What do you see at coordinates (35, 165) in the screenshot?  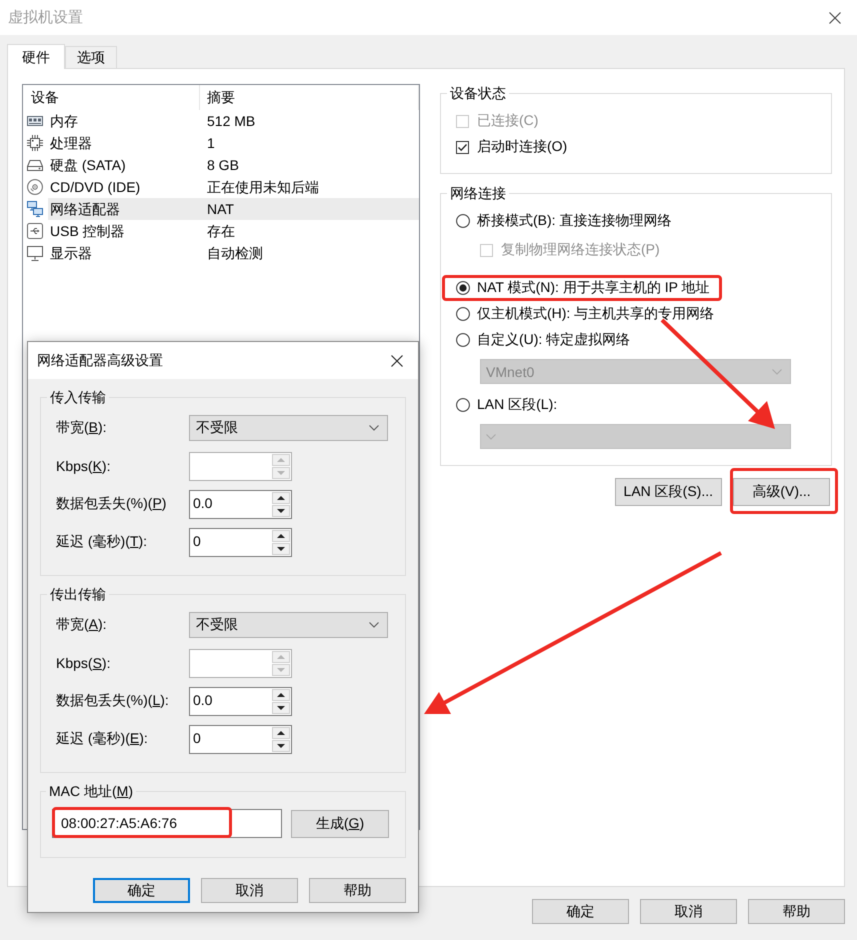 I see `hard-drive-icon` at bounding box center [35, 165].